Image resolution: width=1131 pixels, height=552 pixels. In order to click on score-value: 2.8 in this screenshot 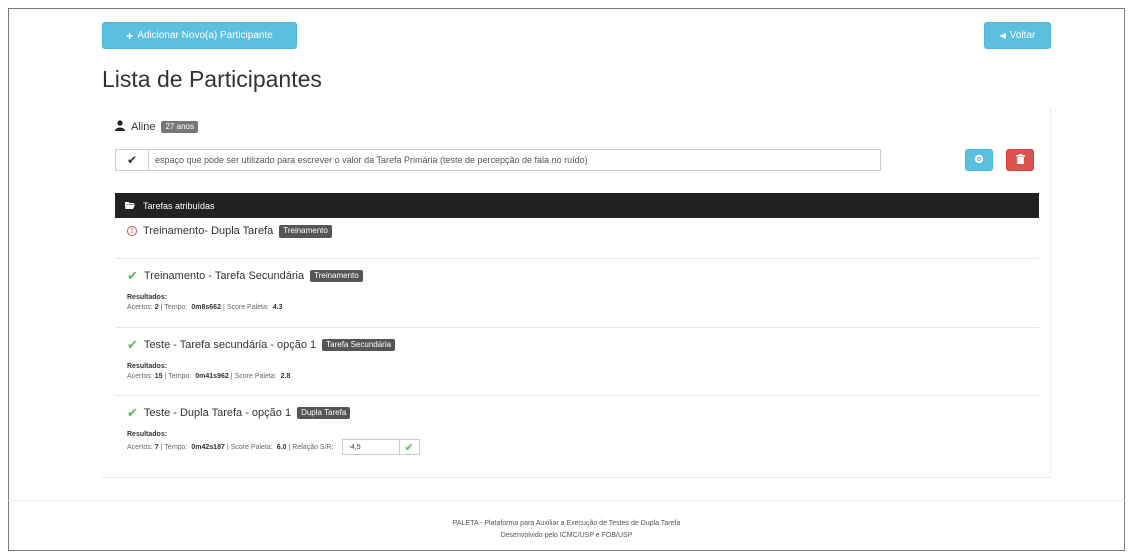, I will do `click(285, 376)`.